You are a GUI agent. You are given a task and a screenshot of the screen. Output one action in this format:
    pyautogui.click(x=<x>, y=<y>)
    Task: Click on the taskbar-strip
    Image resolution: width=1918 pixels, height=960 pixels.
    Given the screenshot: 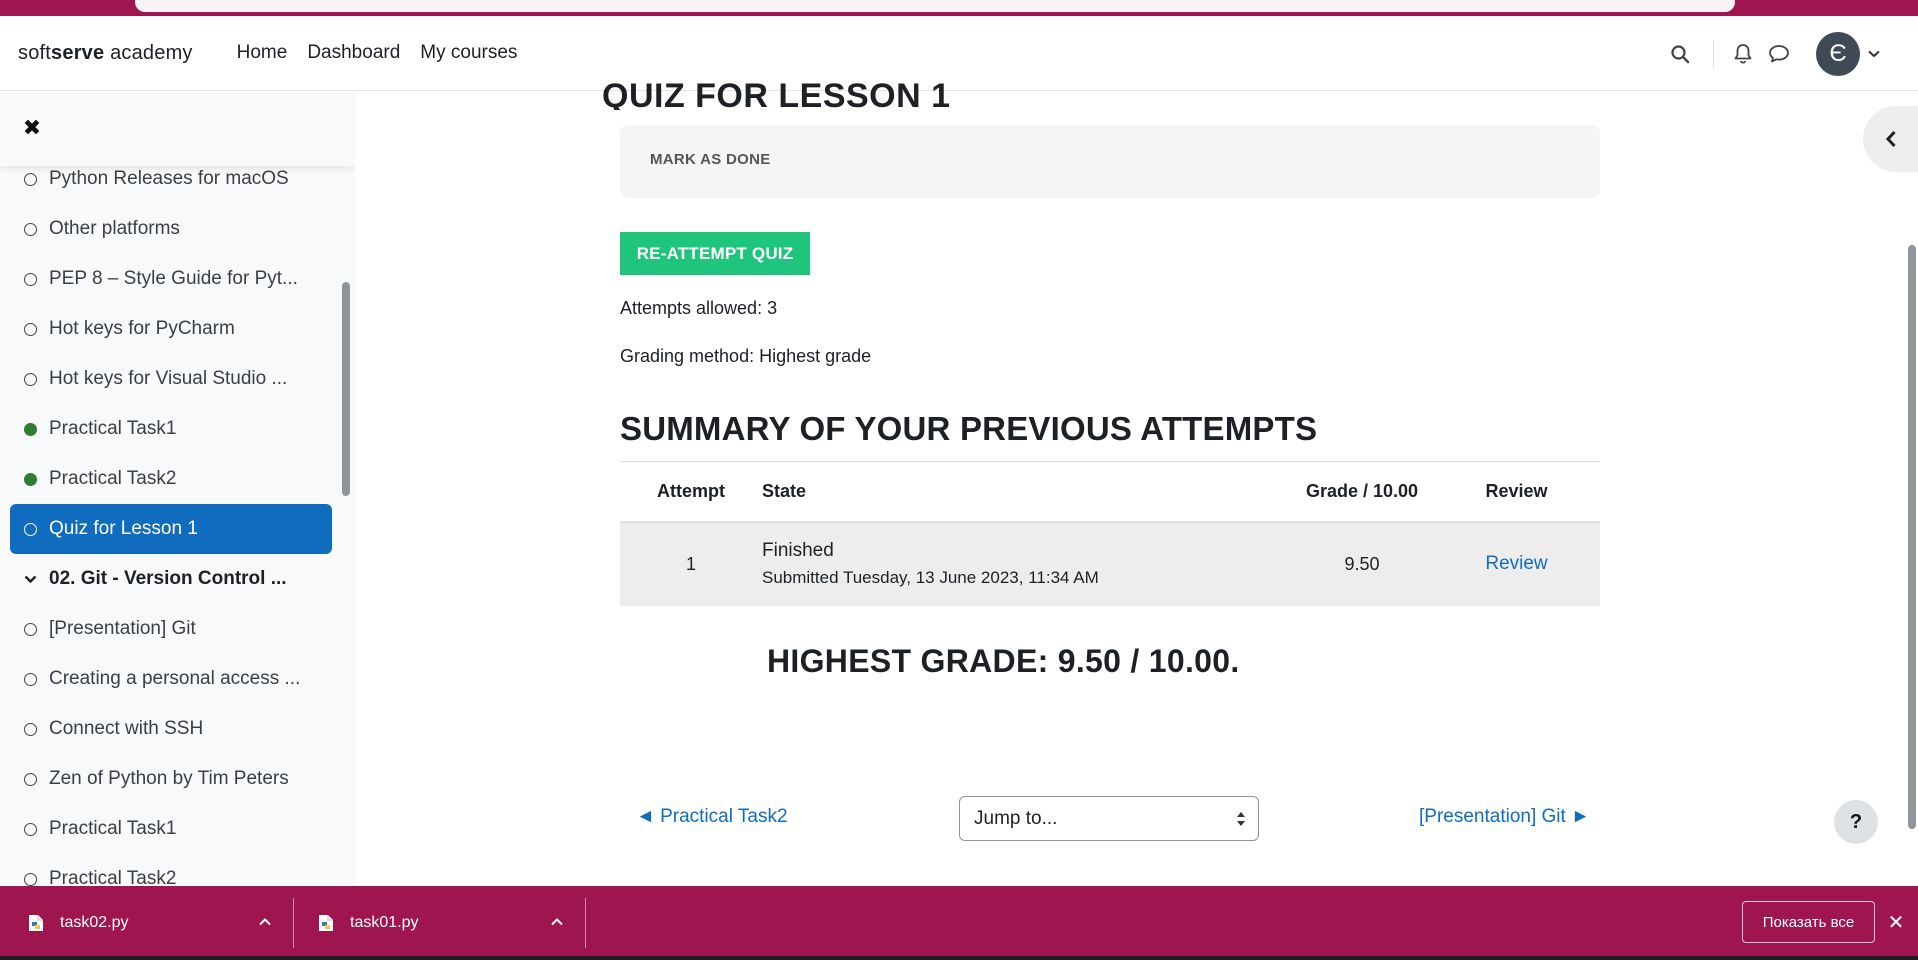 What is the action you would take?
    pyautogui.click(x=959, y=958)
    